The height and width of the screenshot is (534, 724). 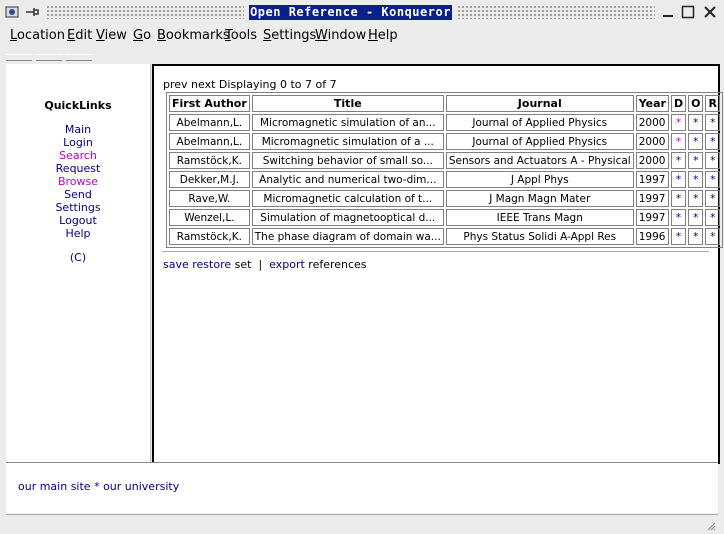 What do you see at coordinates (54, 486) in the screenshot?
I see `main-site-link: our main site` at bounding box center [54, 486].